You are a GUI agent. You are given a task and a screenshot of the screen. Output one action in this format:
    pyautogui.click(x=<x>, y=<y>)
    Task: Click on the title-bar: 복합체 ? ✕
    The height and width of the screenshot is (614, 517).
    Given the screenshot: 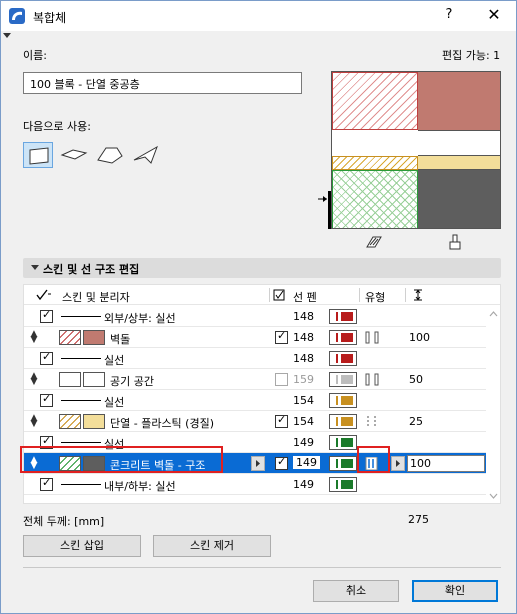 What is the action you would take?
    pyautogui.click(x=258, y=16)
    